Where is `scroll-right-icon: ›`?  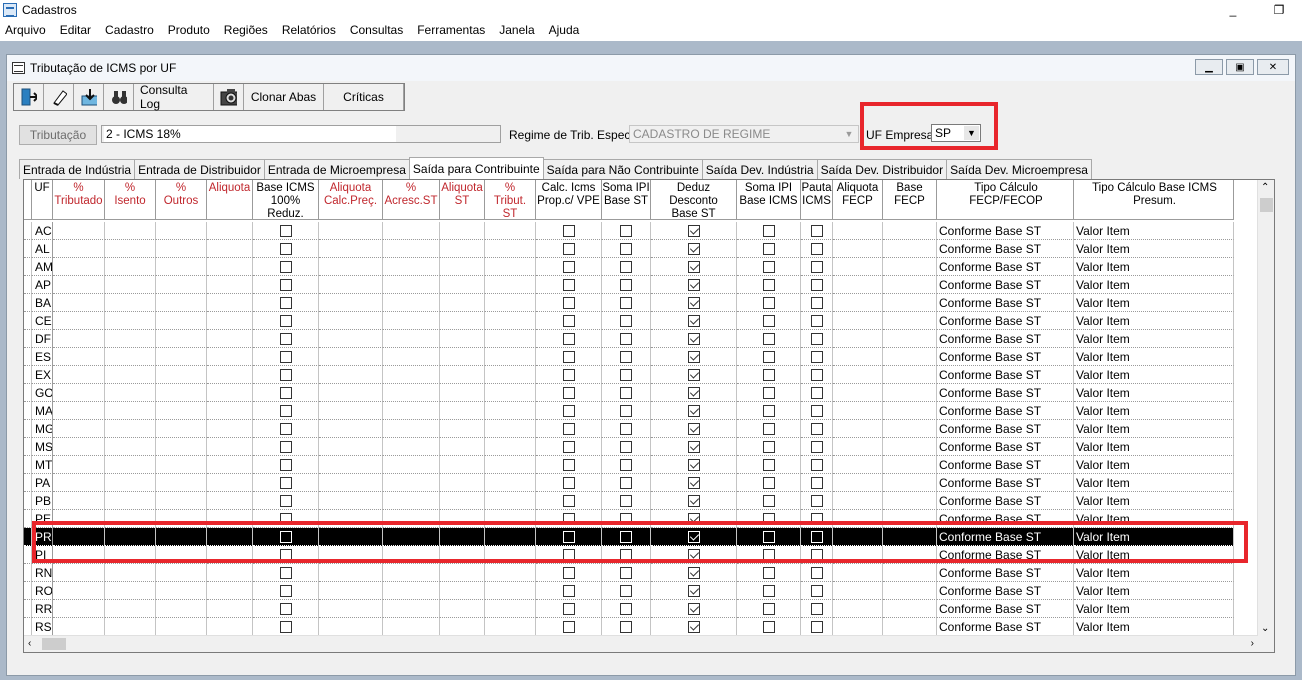
scroll-right-icon: › is located at coordinates (1252, 643).